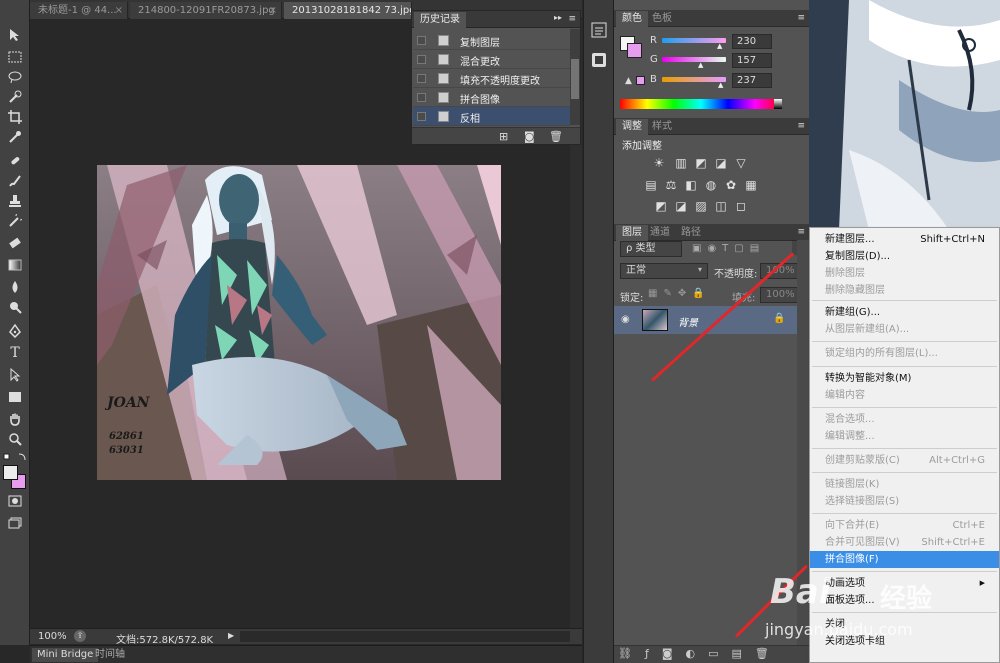 The height and width of the screenshot is (663, 1000). What do you see at coordinates (681, 163) in the screenshot?
I see `levels-icon: ▥` at bounding box center [681, 163].